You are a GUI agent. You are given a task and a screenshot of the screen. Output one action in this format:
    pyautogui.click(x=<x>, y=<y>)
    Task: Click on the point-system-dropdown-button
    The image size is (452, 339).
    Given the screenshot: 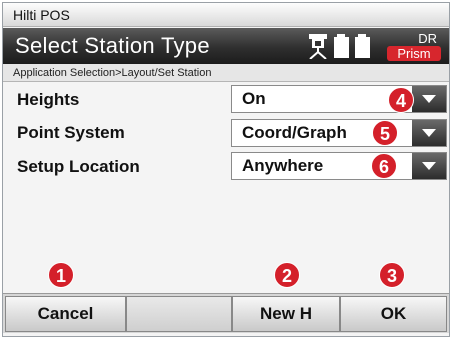 What is the action you would take?
    pyautogui.click(x=429, y=133)
    